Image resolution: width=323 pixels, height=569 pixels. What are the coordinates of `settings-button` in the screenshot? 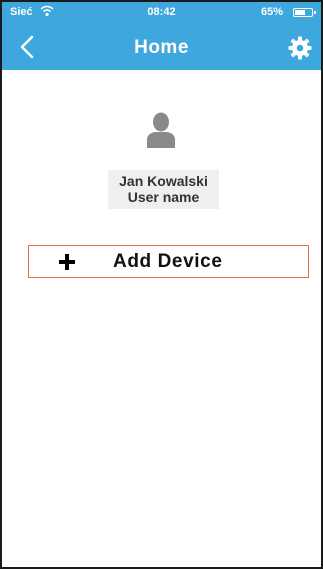 It's located at (300, 48).